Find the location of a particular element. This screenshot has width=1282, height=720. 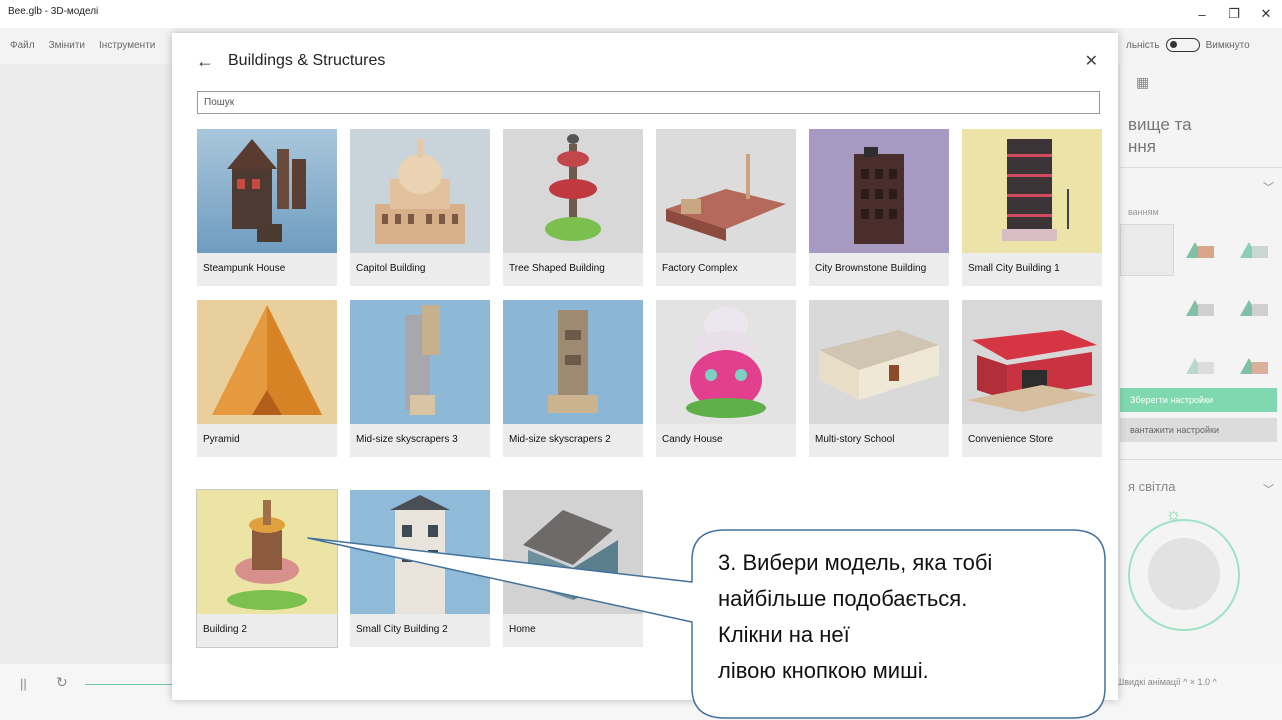

model-card-small-city-building-2: Small City Building 2 is located at coordinates (420, 568).